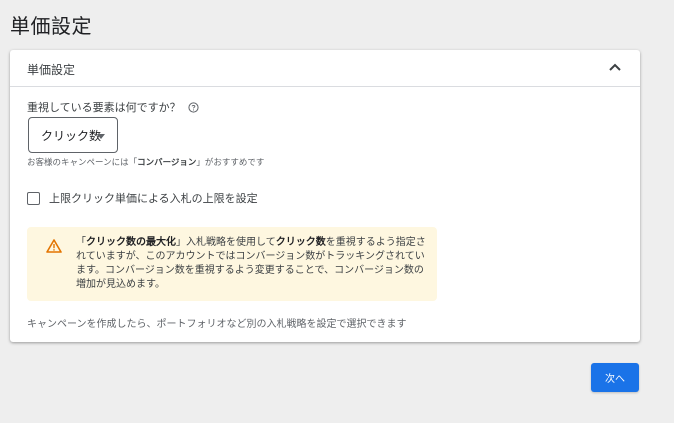 Image resolution: width=674 pixels, height=423 pixels. What do you see at coordinates (81, 242) in the screenshot?
I see `warning-text-part1: 「` at bounding box center [81, 242].